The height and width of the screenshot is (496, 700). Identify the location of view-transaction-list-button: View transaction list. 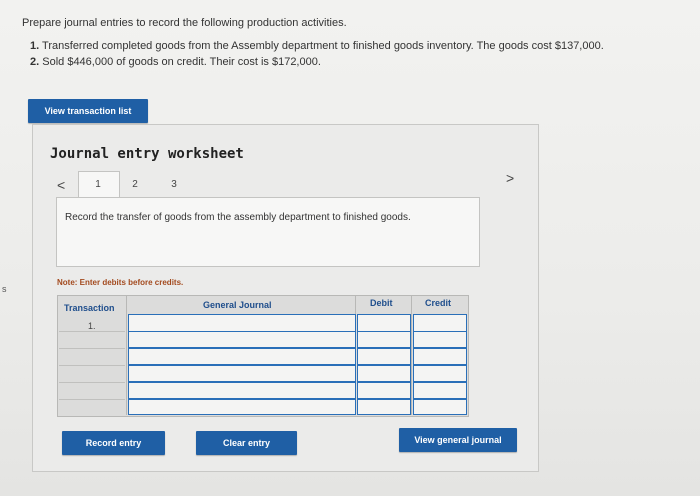
(88, 111).